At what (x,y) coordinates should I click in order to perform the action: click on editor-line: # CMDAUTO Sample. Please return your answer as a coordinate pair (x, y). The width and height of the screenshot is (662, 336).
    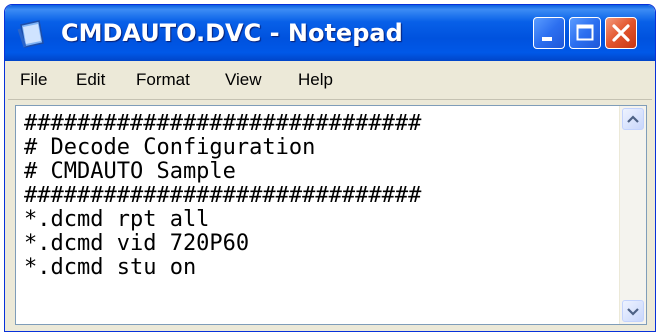
    Looking at the image, I should click on (130, 171).